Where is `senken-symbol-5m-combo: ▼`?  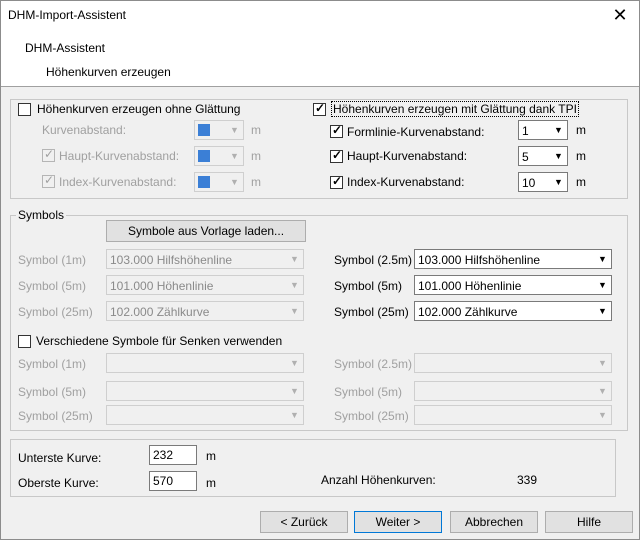
senken-symbol-5m-combo: ▼ is located at coordinates (205, 391).